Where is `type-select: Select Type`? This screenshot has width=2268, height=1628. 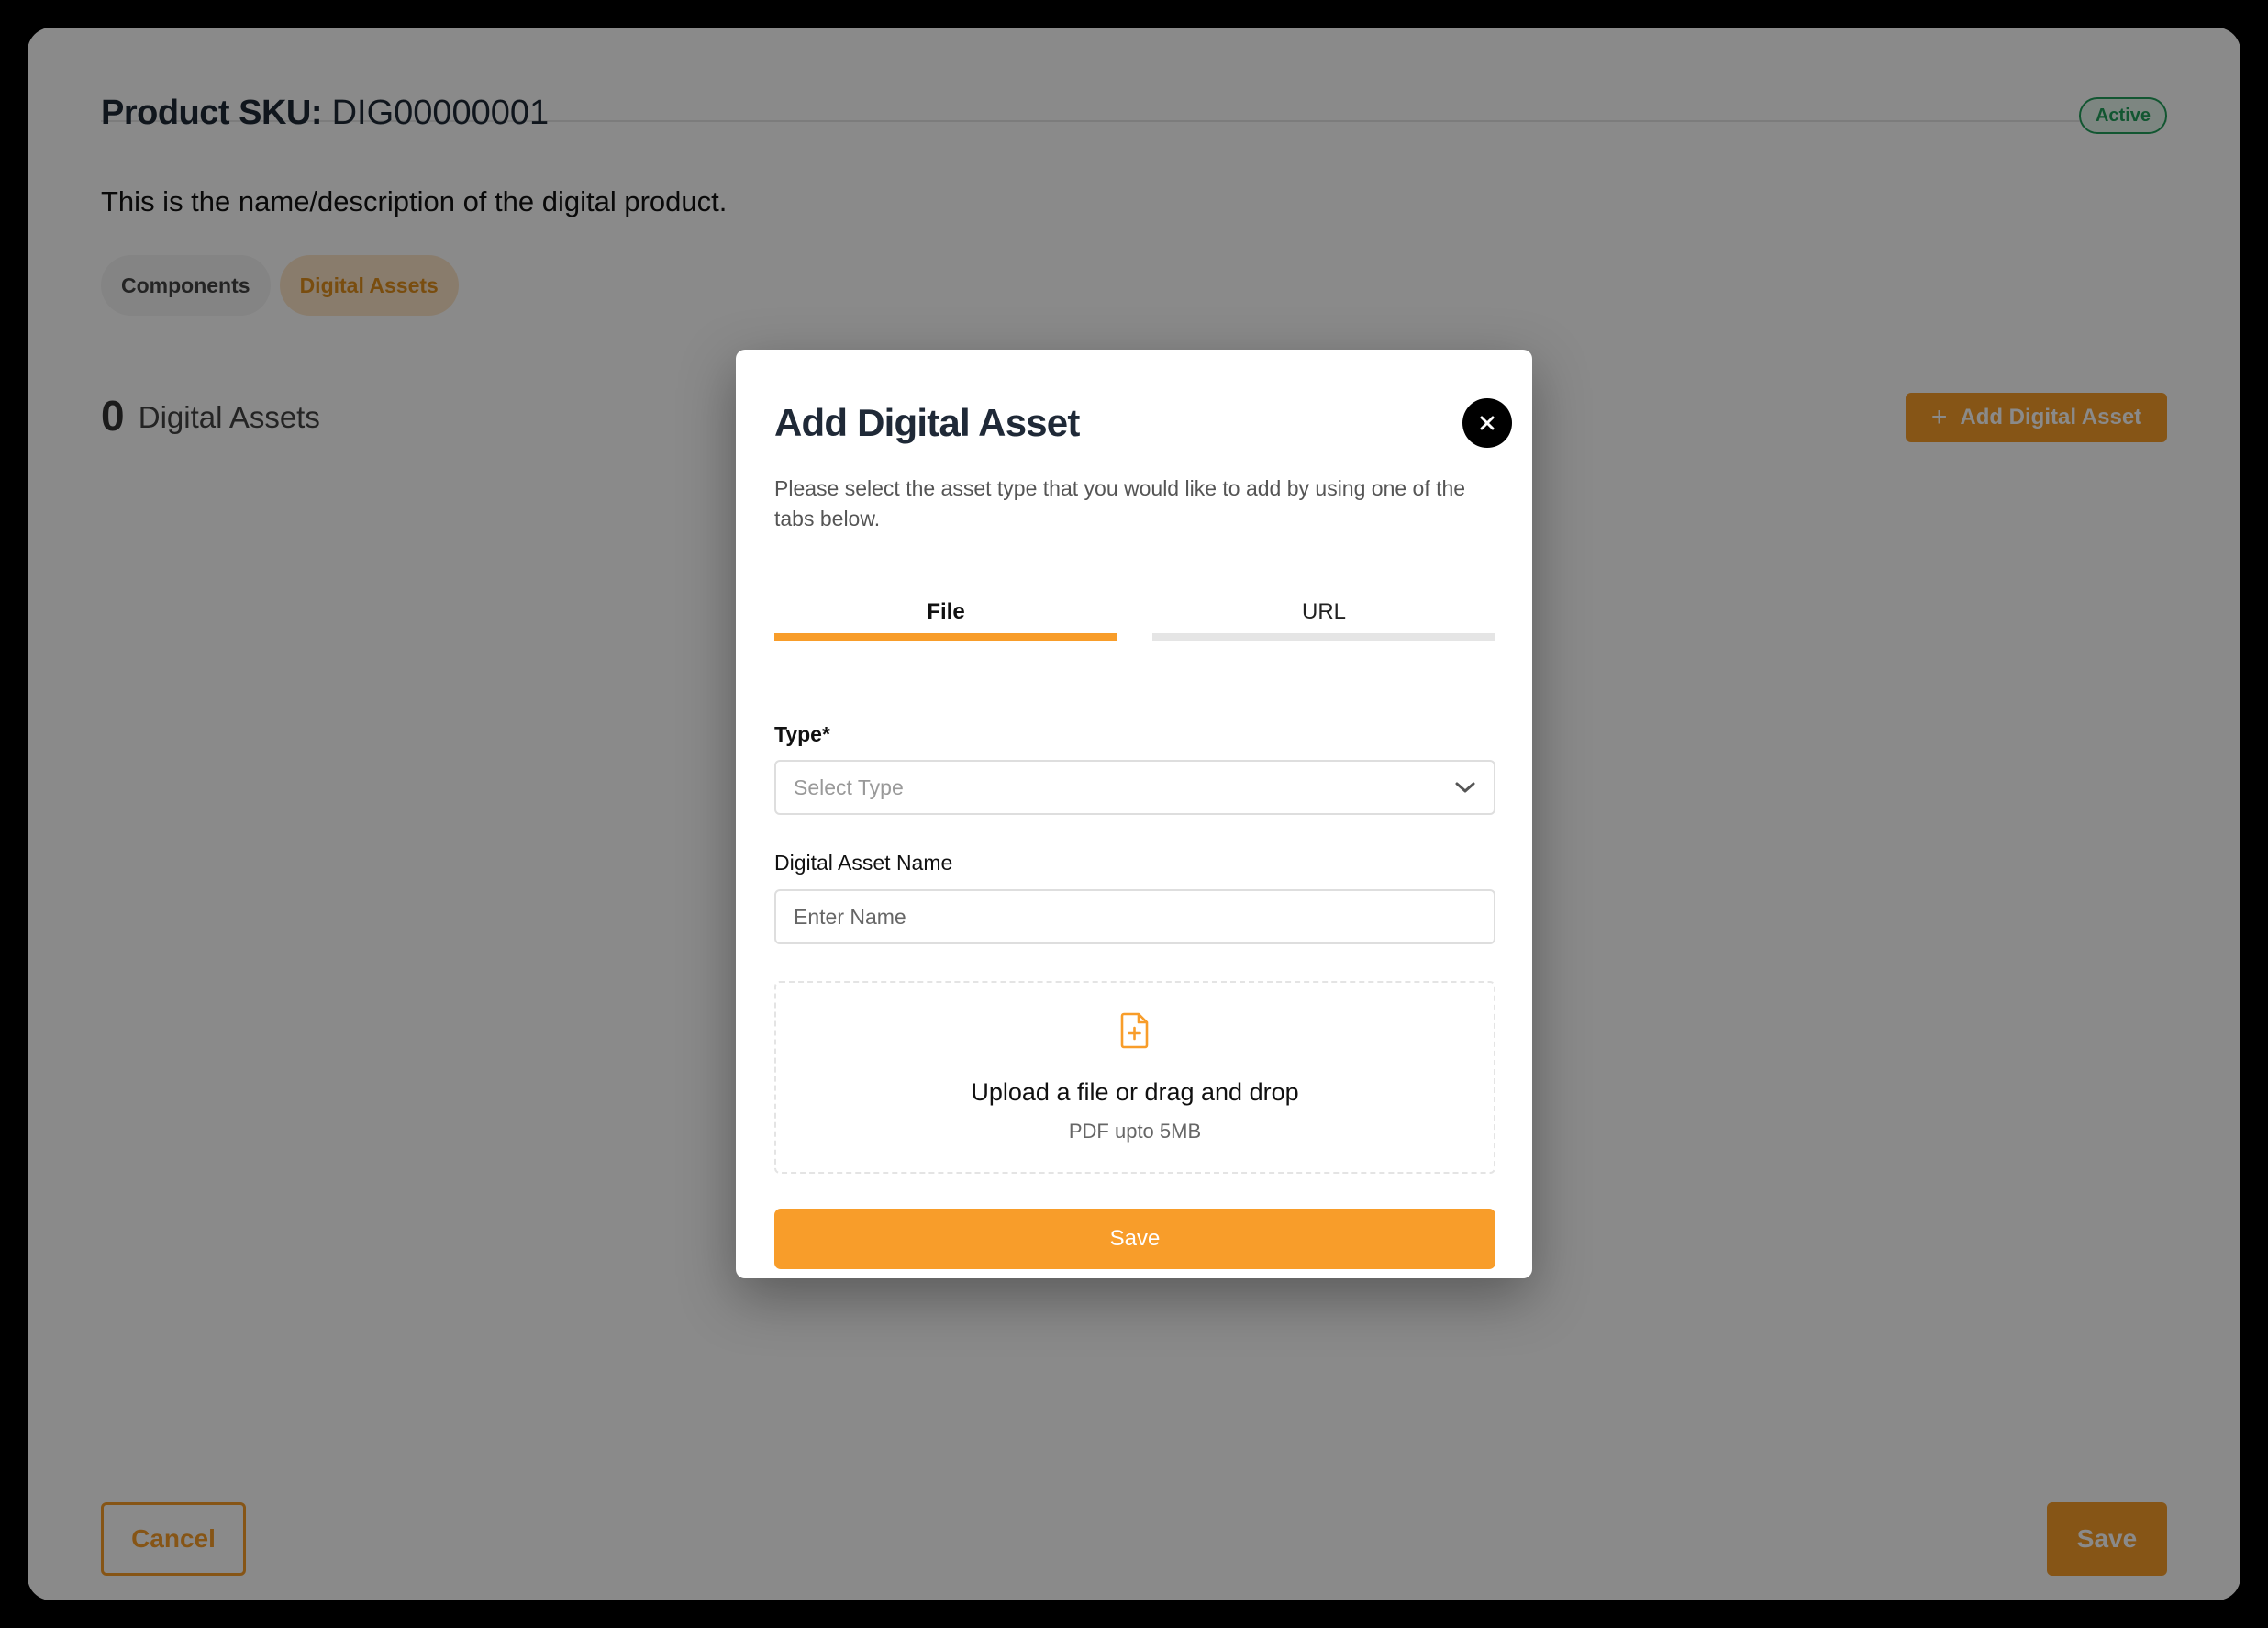
type-select: Select Type is located at coordinates (1134, 787).